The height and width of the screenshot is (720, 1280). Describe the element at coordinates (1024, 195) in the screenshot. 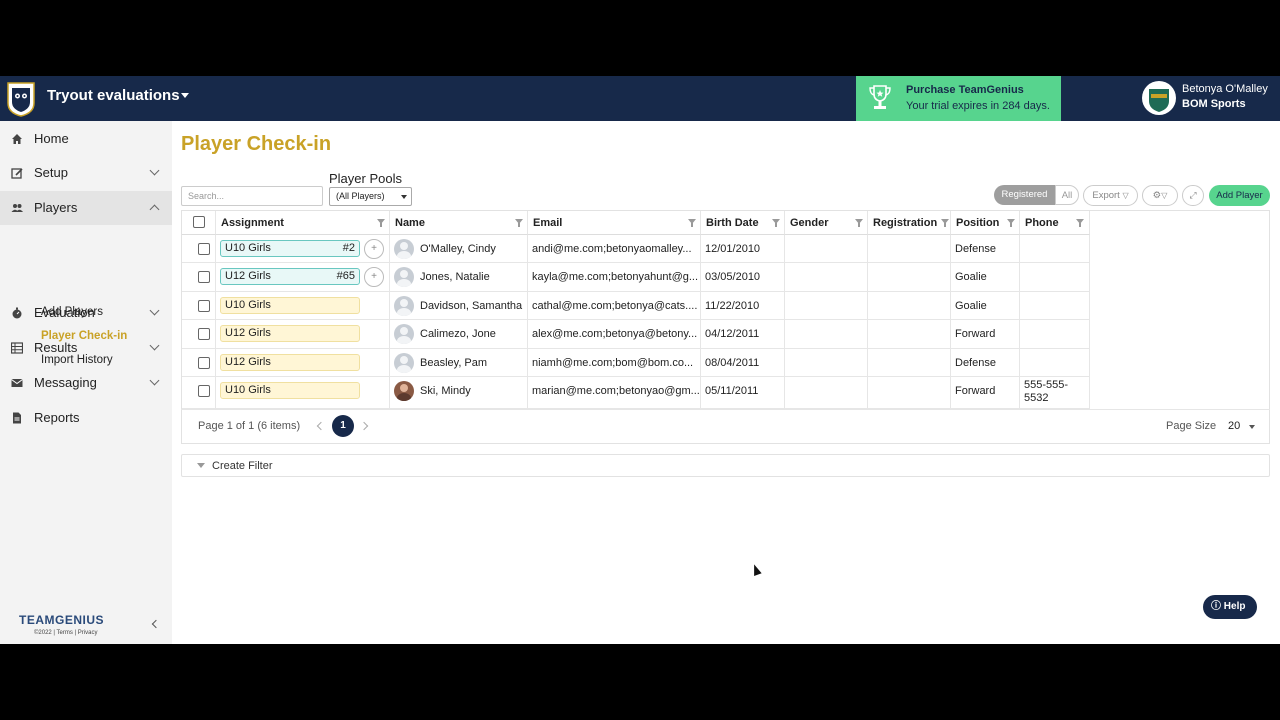

I see `toggle-registered: Registered` at that location.